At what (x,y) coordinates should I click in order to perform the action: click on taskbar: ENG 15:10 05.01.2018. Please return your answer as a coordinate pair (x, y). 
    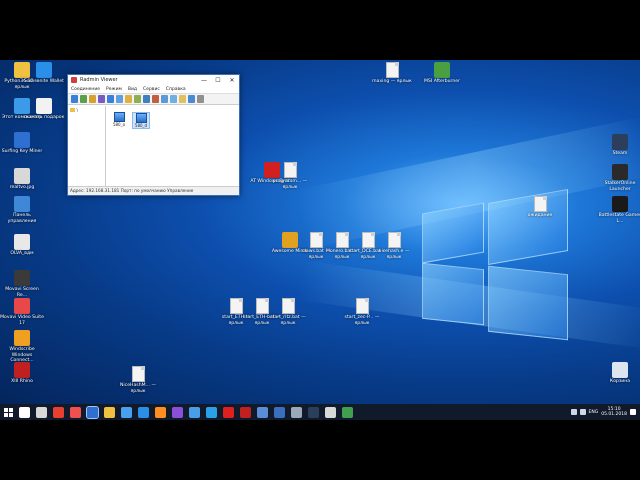
    Looking at the image, I should click on (320, 412).